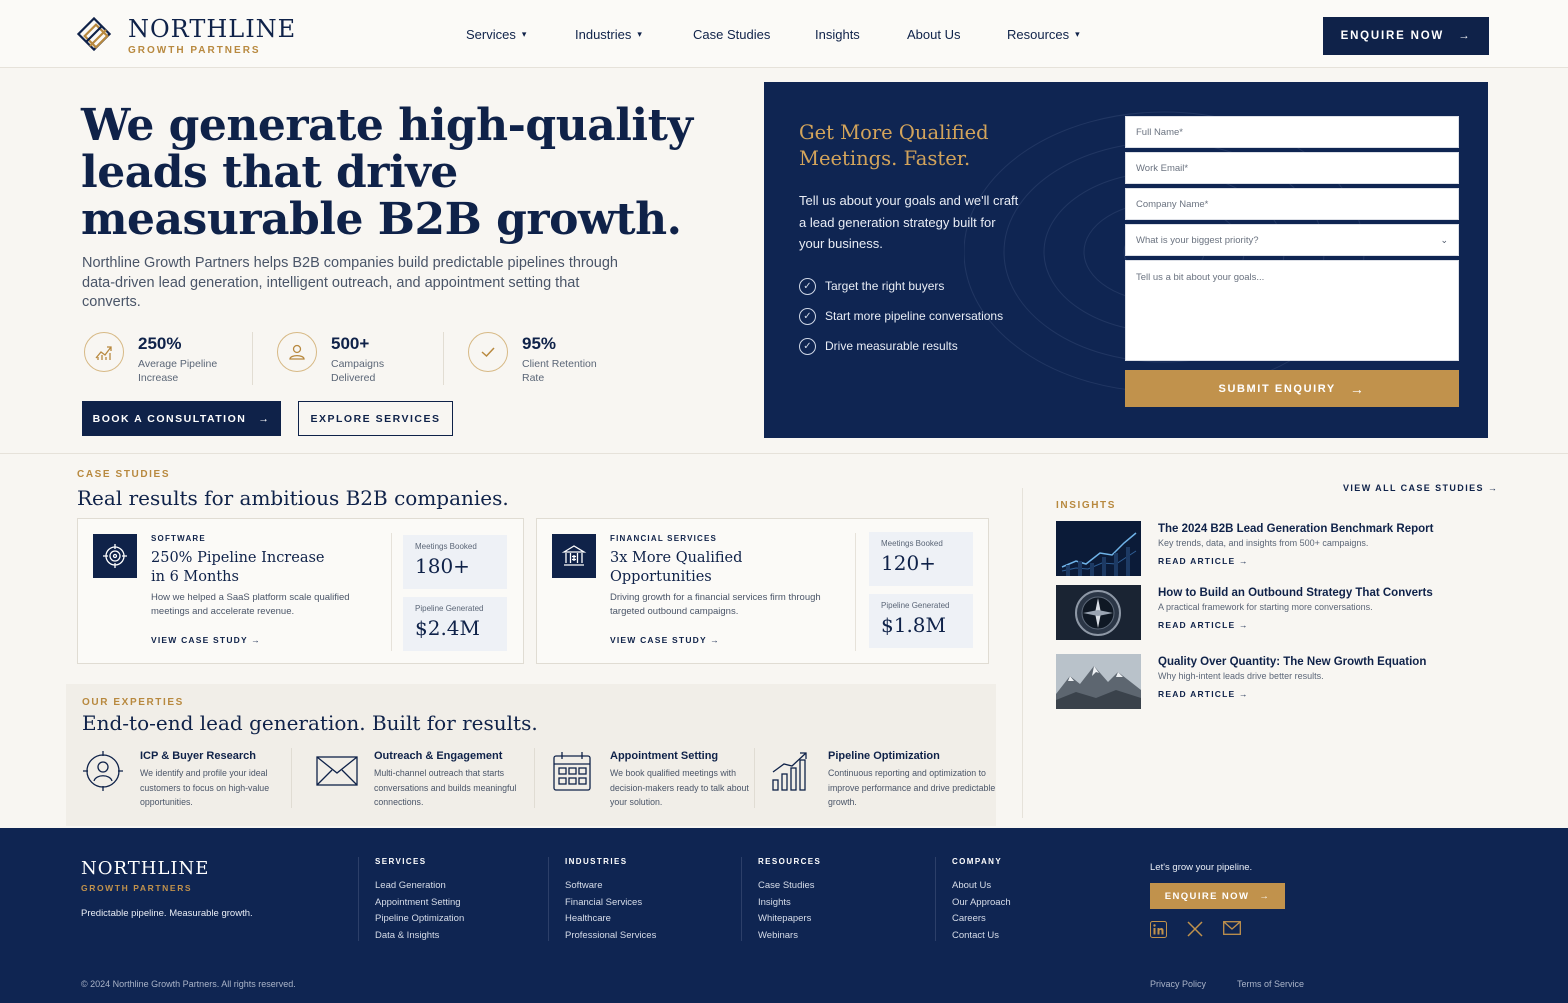 The height and width of the screenshot is (1003, 1568). Describe the element at coordinates (754, 34) in the screenshot. I see `nav-case-studies: Case Studies` at that location.